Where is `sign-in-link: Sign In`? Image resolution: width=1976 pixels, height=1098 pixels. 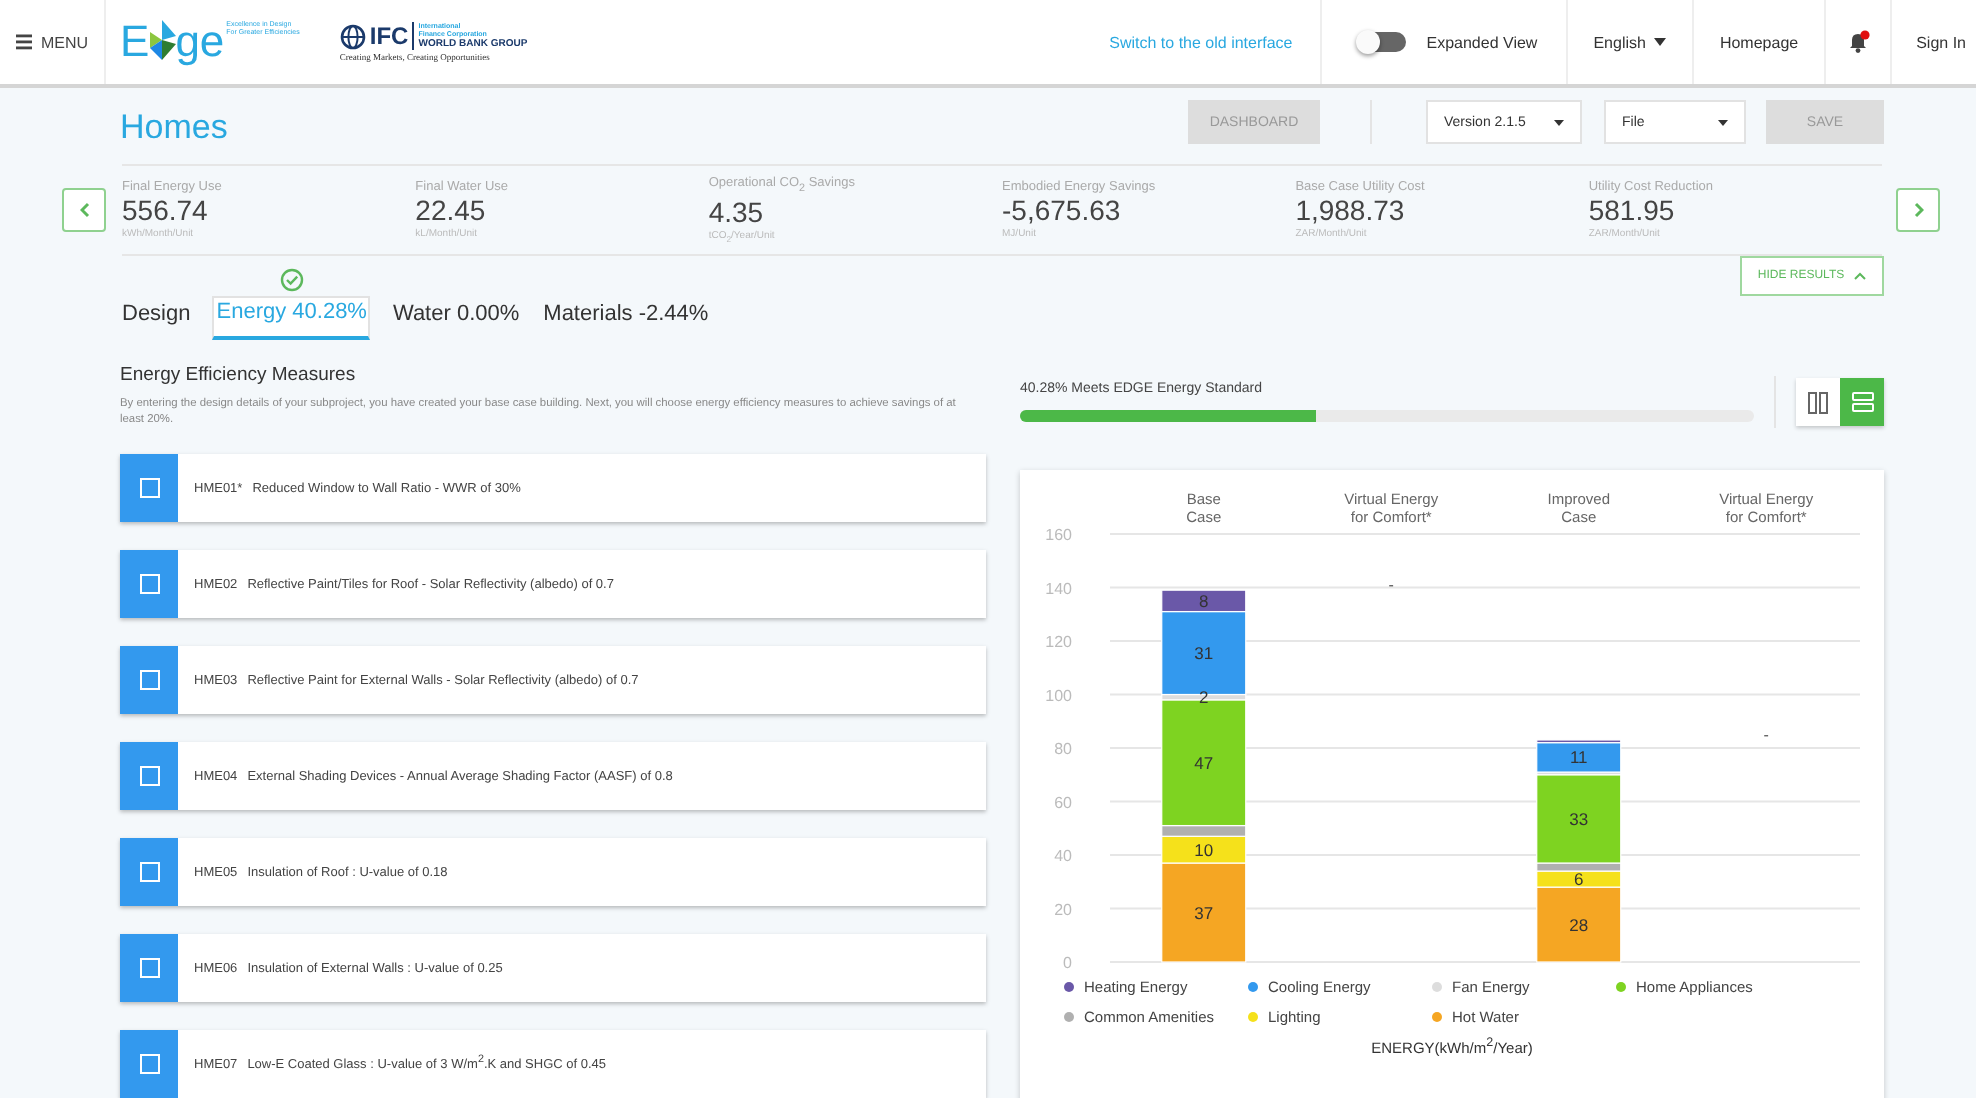
sign-in-link: Sign In is located at coordinates (1941, 42).